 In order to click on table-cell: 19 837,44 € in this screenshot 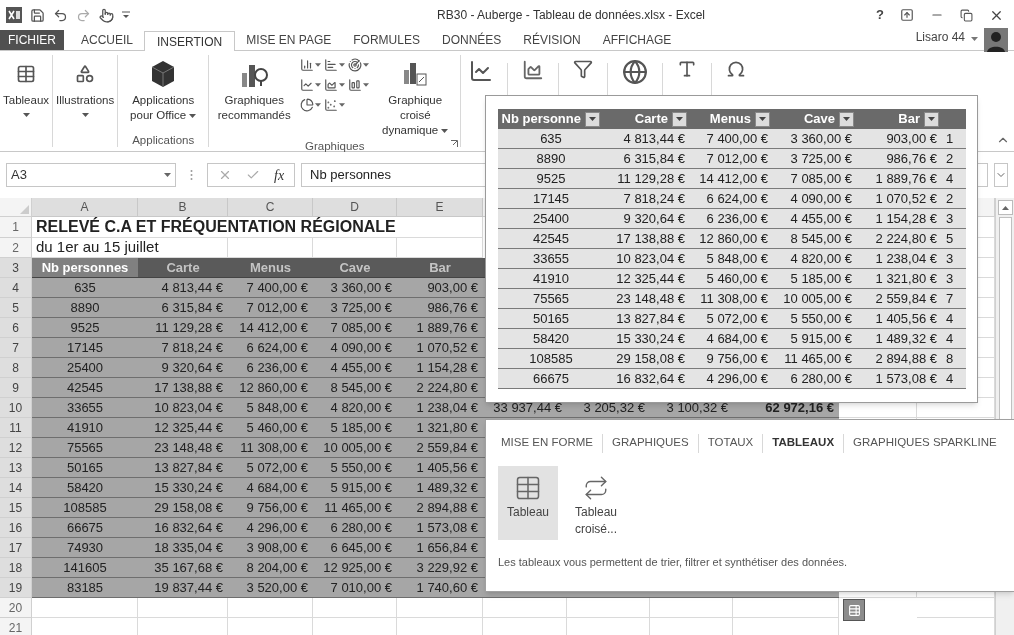, I will do `click(183, 588)`.